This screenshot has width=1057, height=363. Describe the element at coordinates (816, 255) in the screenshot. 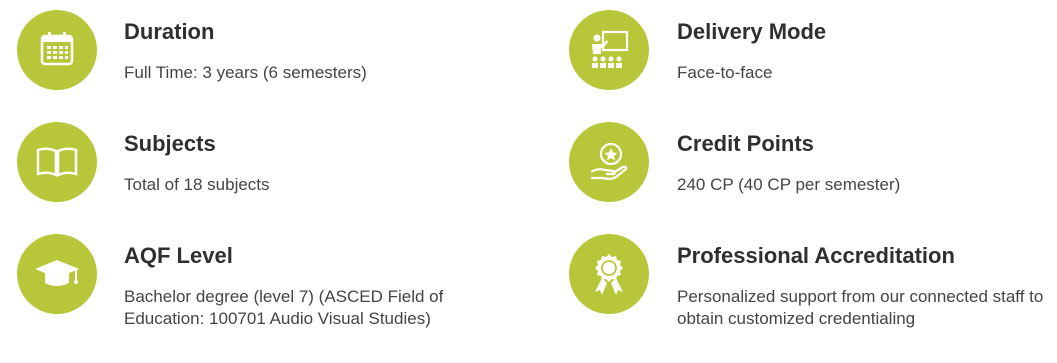

I see `accreditation-title: Professional Accreditation` at that location.